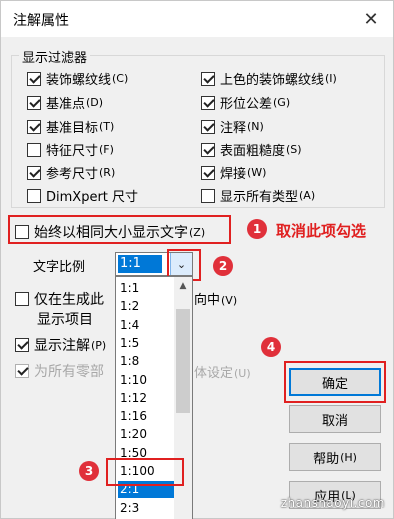 The height and width of the screenshot is (519, 394). What do you see at coordinates (326, 459) in the screenshot?
I see `help-button-label: 帮助` at bounding box center [326, 459].